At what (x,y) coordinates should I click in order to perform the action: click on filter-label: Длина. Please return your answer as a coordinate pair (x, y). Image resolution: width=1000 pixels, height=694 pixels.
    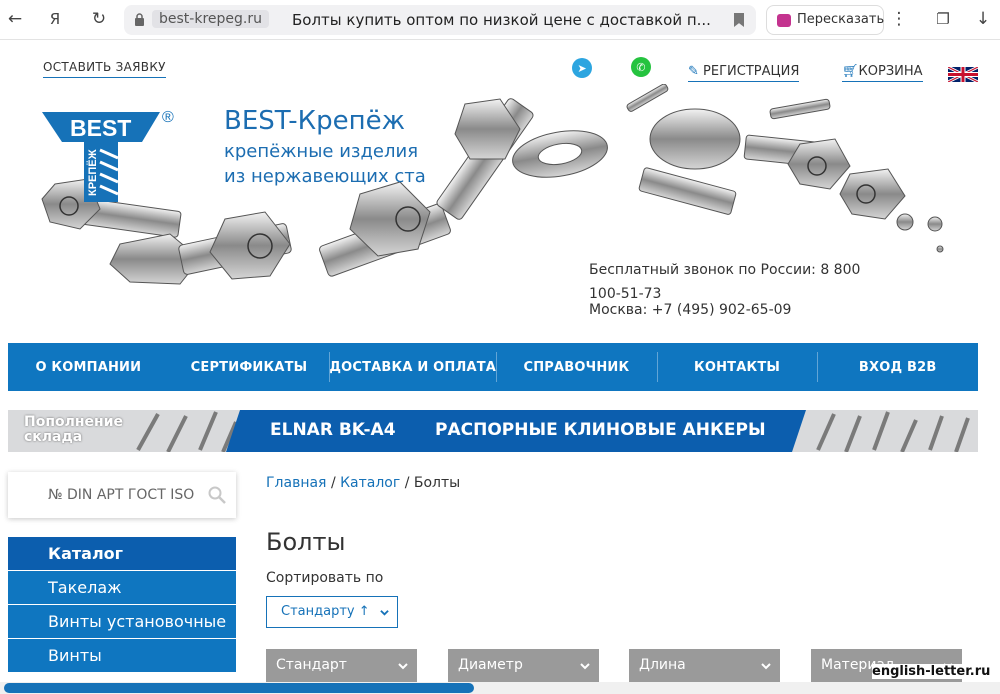
    Looking at the image, I should click on (662, 665).